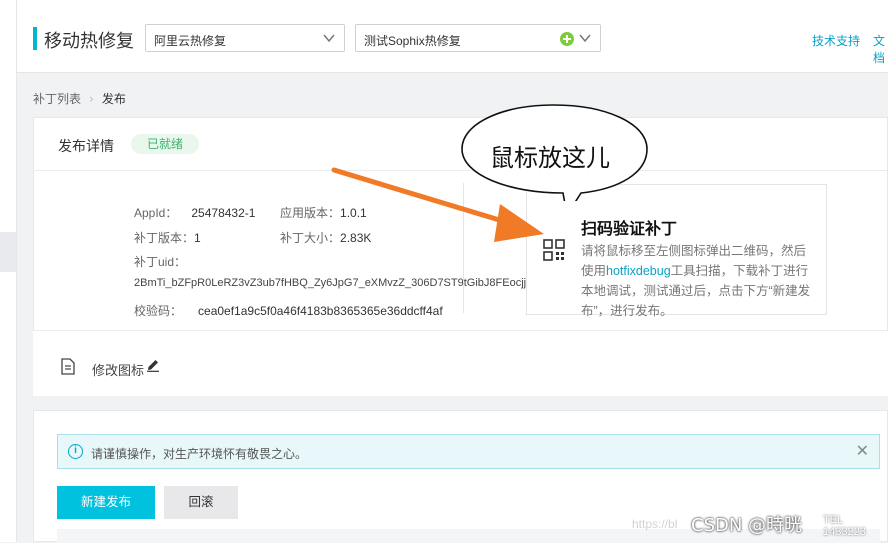 The width and height of the screenshot is (888, 543). Describe the element at coordinates (567, 39) in the screenshot. I see `add-app-icon` at that location.